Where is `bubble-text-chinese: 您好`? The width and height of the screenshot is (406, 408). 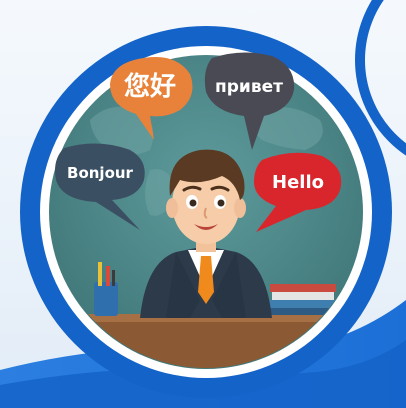
bubble-text-chinese: 您好 is located at coordinates (150, 86).